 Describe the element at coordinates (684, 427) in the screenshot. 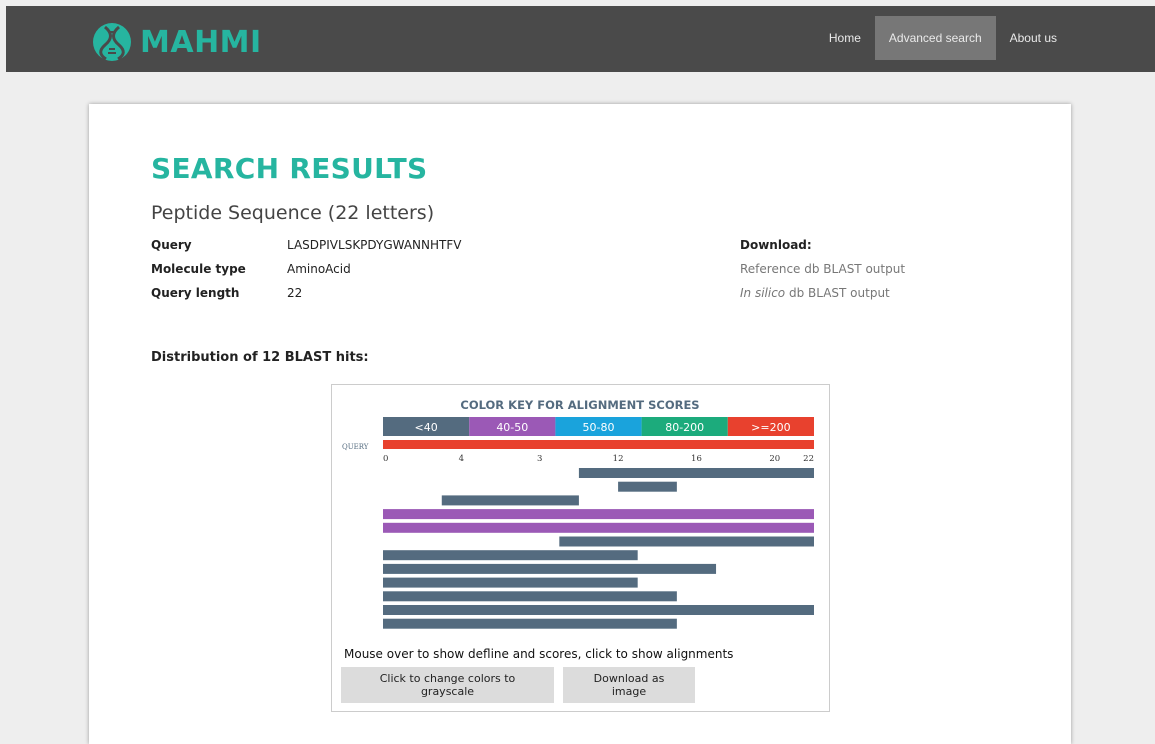

I see `score-bin-label-3: 80-200` at that location.